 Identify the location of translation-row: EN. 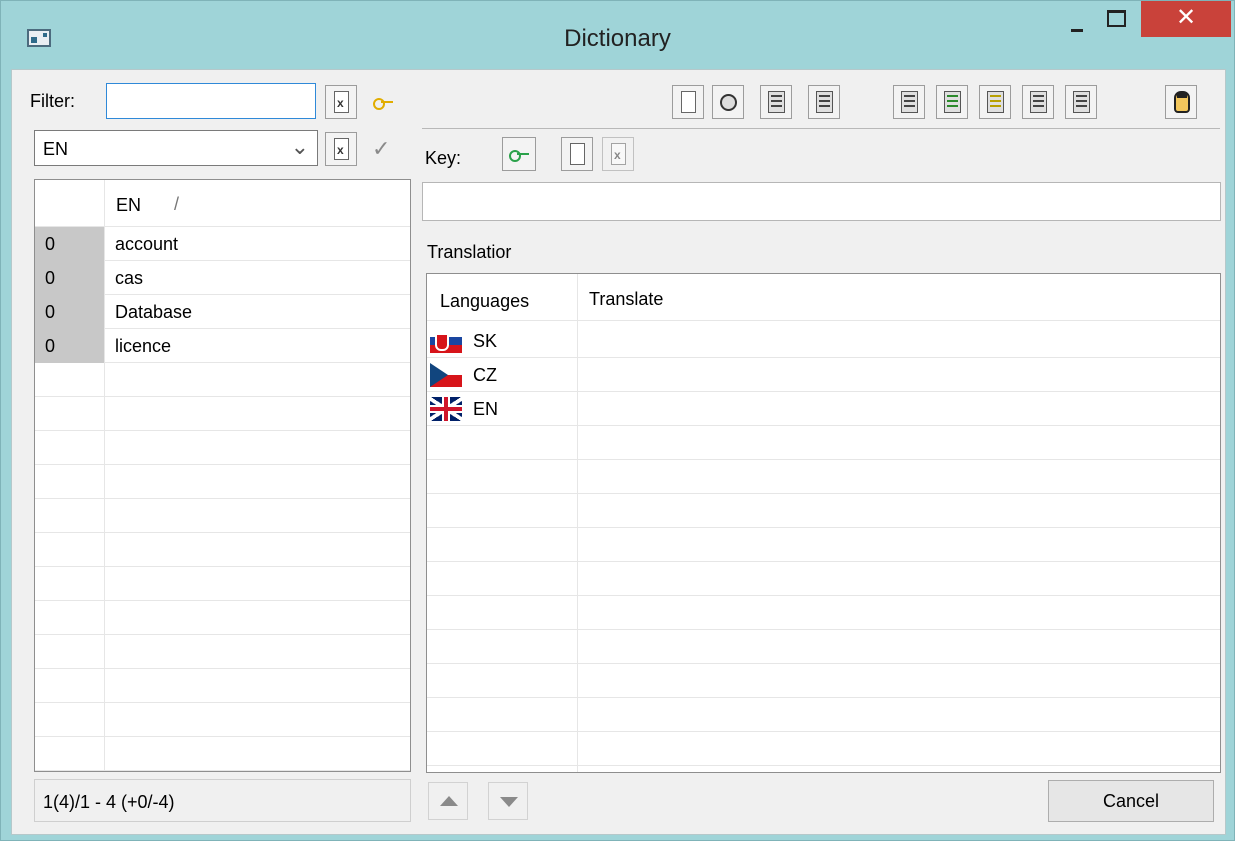
(823, 409).